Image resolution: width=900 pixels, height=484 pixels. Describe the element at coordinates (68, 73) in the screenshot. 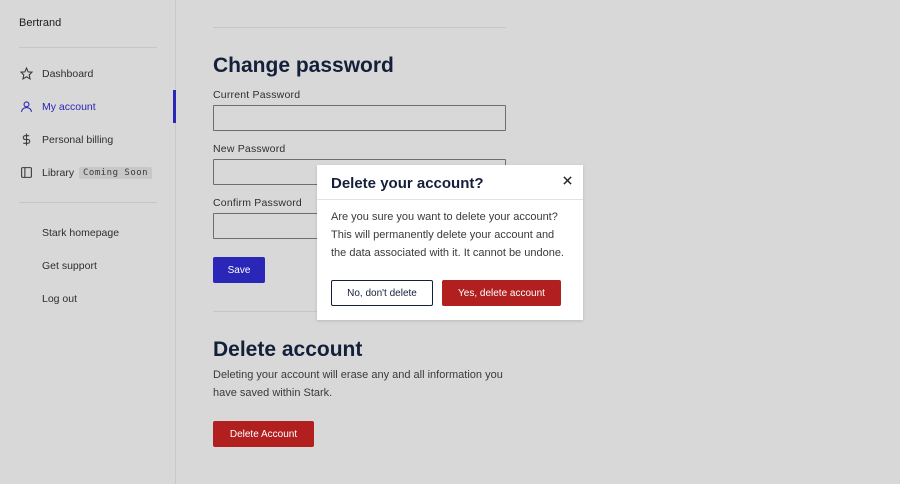

I see `sidebar-item-label: Dashboard` at that location.